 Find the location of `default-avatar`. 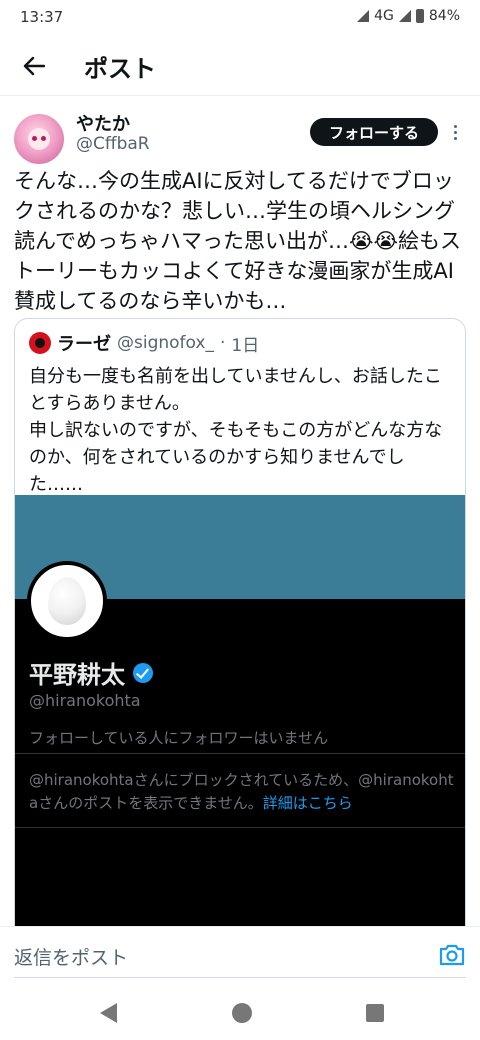

default-avatar is located at coordinates (67, 601).